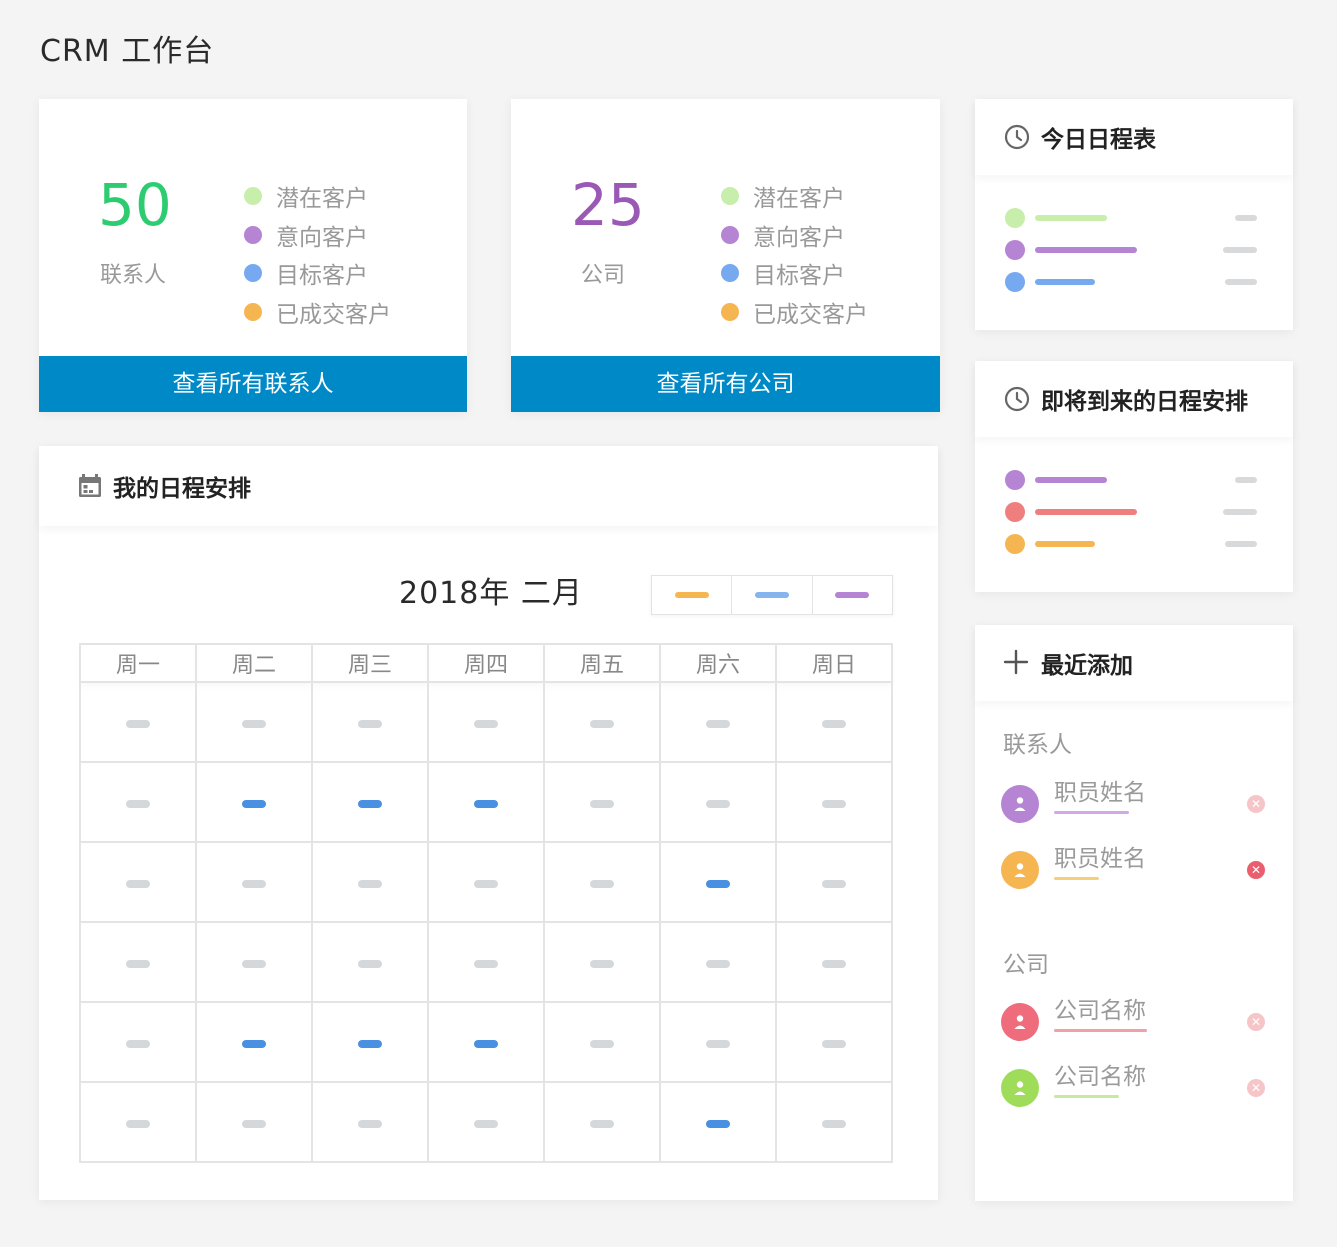  Describe the element at coordinates (488, 486) in the screenshot. I see `my-schedule-header: 我的日程安排` at that location.